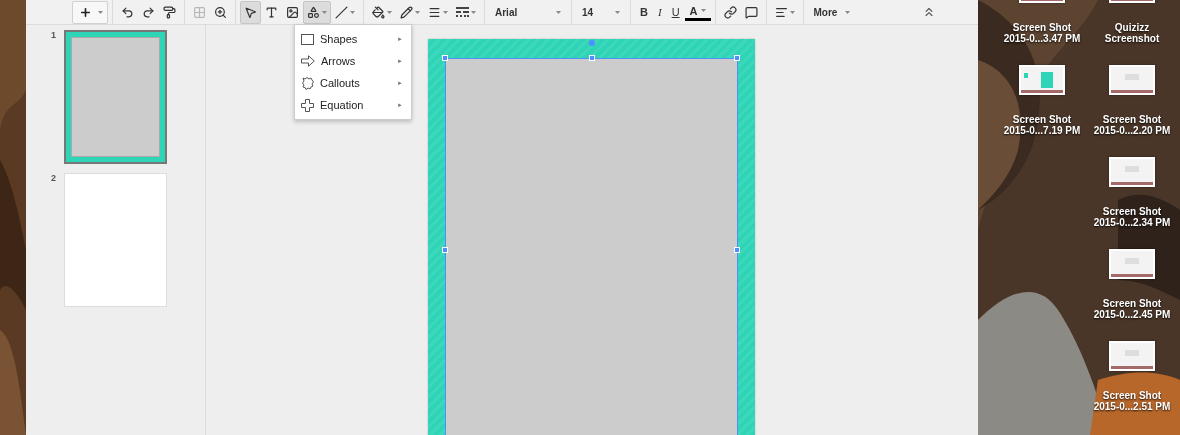 This screenshot has width=1180, height=435. I want to click on format-button: B, so click(644, 12).